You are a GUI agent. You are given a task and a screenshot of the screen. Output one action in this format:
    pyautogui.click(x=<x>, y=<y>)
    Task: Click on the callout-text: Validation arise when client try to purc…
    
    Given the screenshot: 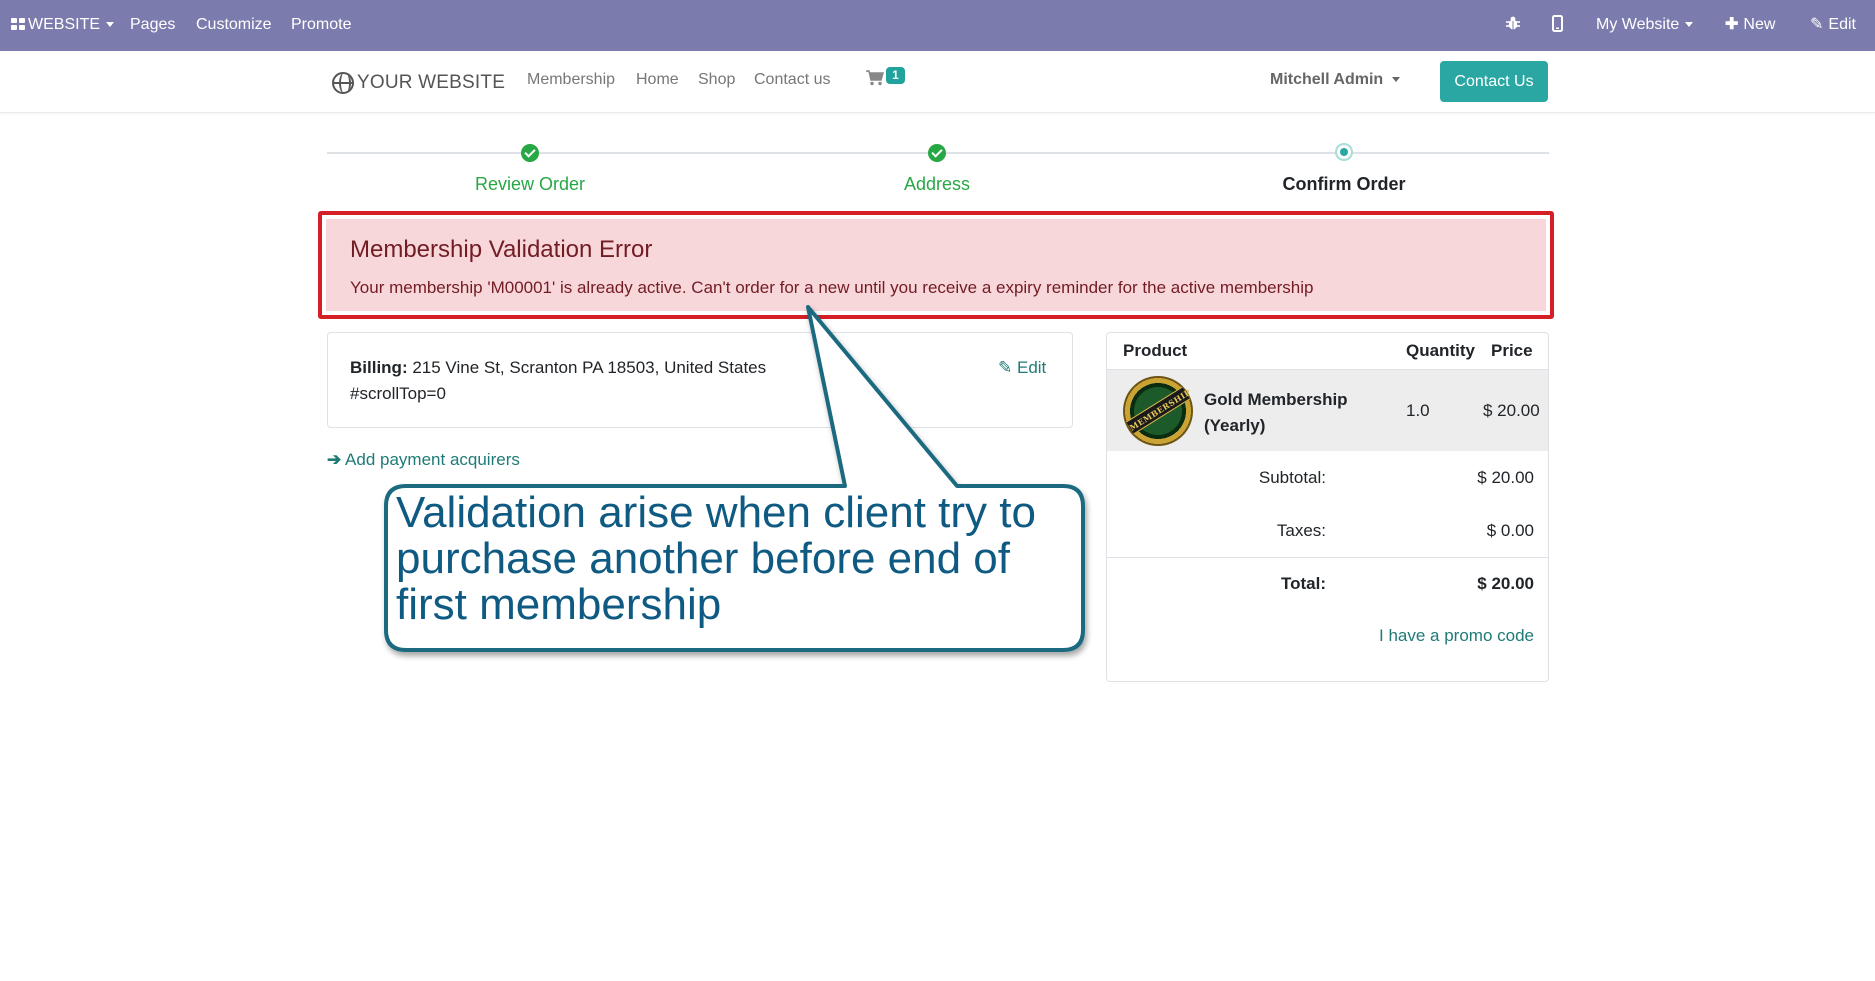 What is the action you would take?
    pyautogui.click(x=716, y=558)
    